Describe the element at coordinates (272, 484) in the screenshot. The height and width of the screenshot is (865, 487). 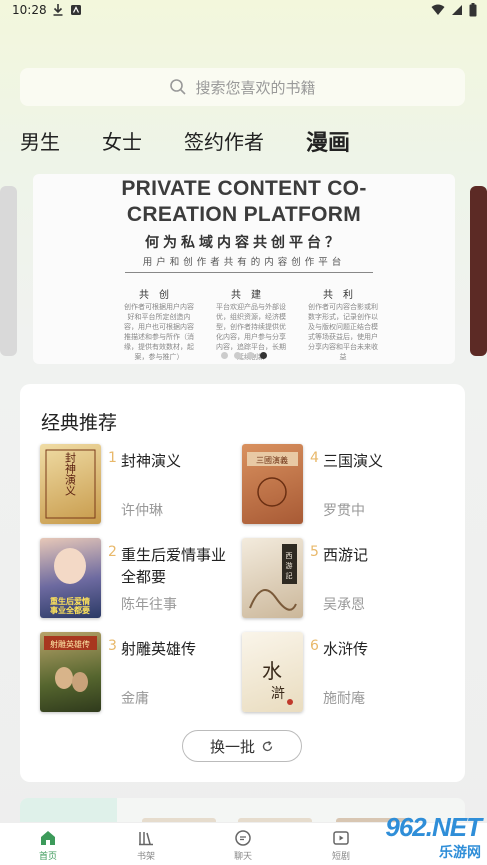
I see `book-cover: 三國演義` at that location.